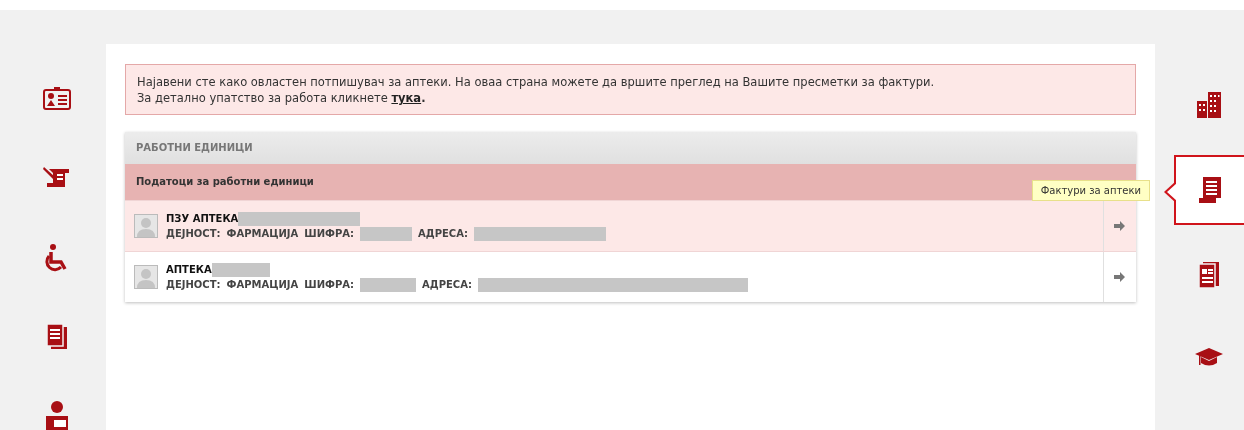 This screenshot has width=1244, height=430. I want to click on unit-name: ПЗУ АПТЕКА, so click(202, 218).